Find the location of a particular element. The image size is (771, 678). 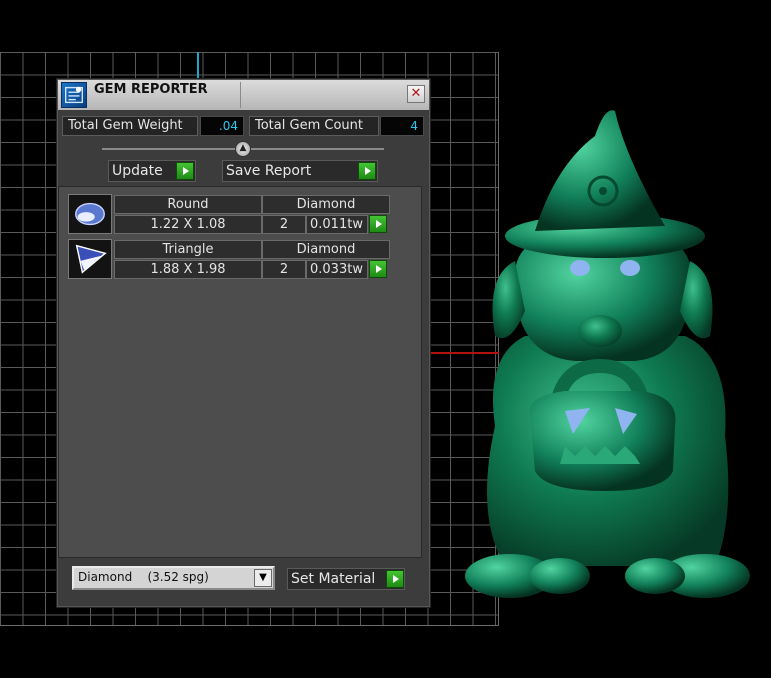

save-report-button: Save Report is located at coordinates (300, 171).